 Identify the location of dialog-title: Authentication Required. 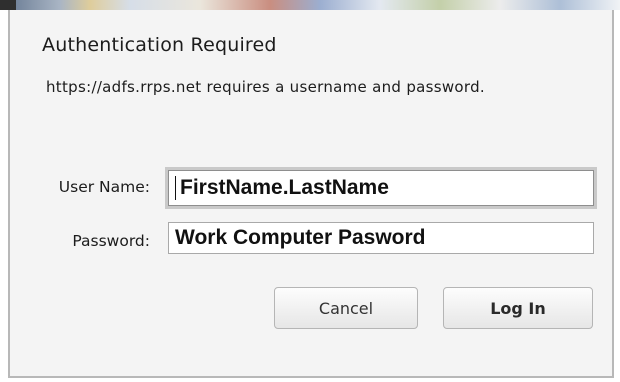
(159, 45).